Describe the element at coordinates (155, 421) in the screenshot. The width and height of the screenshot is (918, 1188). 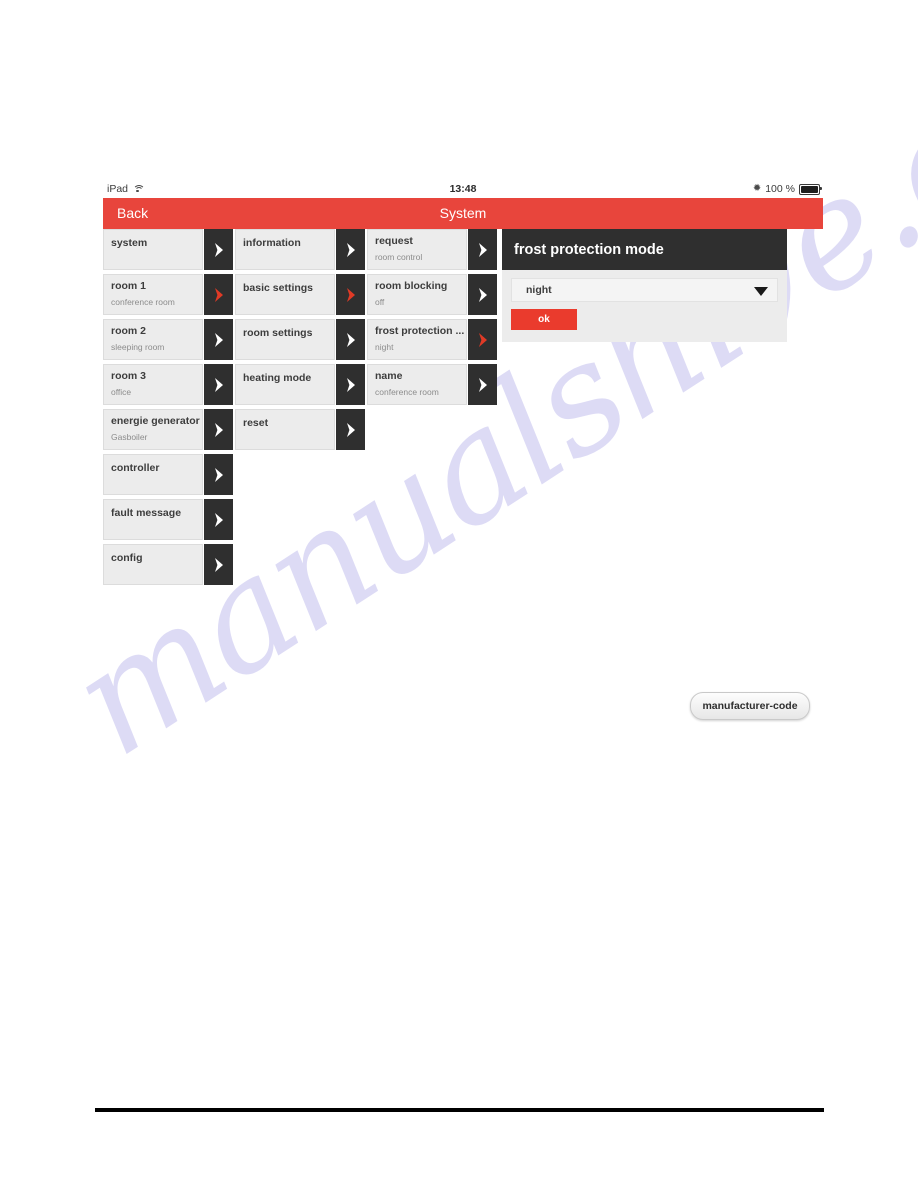
I see `menu-row-label: energie generator` at that location.